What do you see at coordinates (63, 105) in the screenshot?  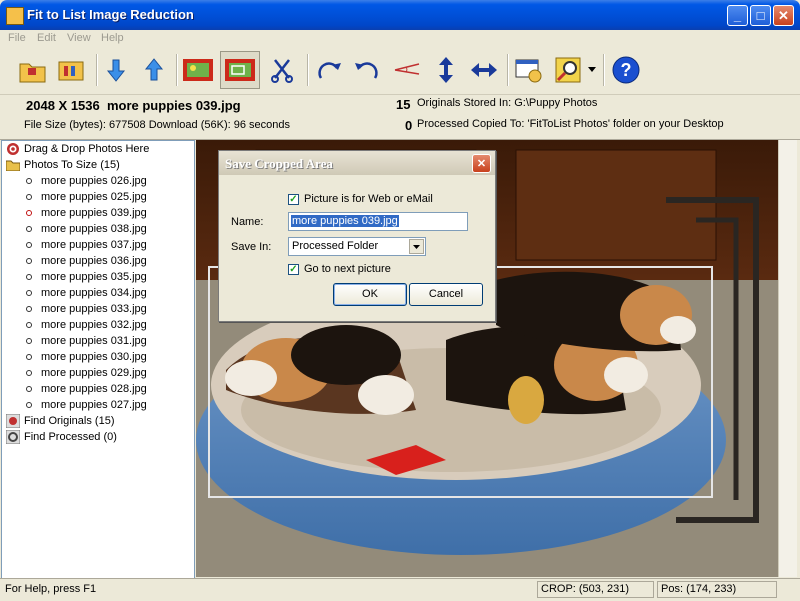 I see `image-dimensions: 2048 X 1536` at bounding box center [63, 105].